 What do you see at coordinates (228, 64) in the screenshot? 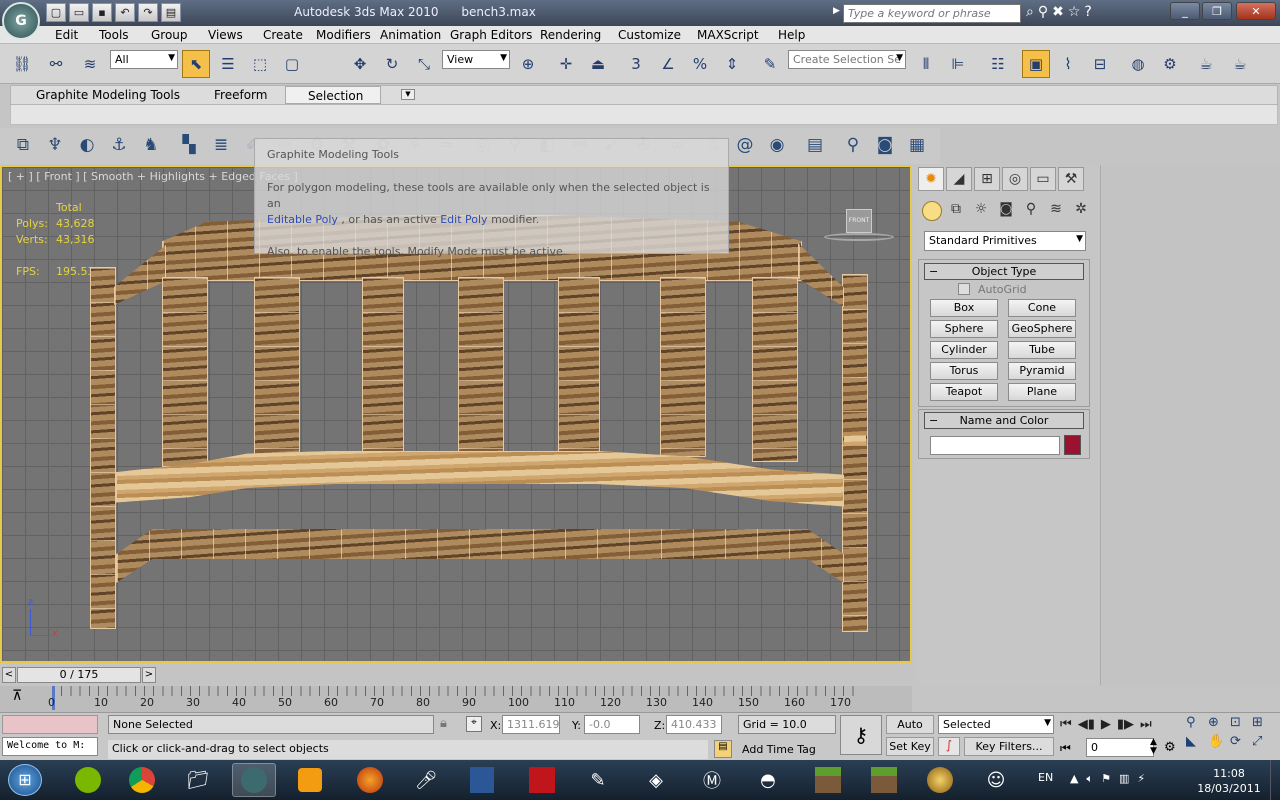
I see `select-by-name-icon: ☰` at bounding box center [228, 64].